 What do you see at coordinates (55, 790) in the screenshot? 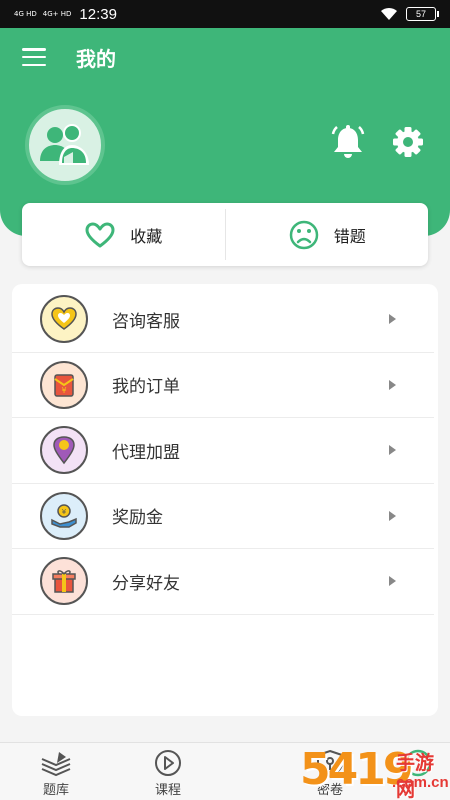
I see `nav-label: 题库` at bounding box center [55, 790].